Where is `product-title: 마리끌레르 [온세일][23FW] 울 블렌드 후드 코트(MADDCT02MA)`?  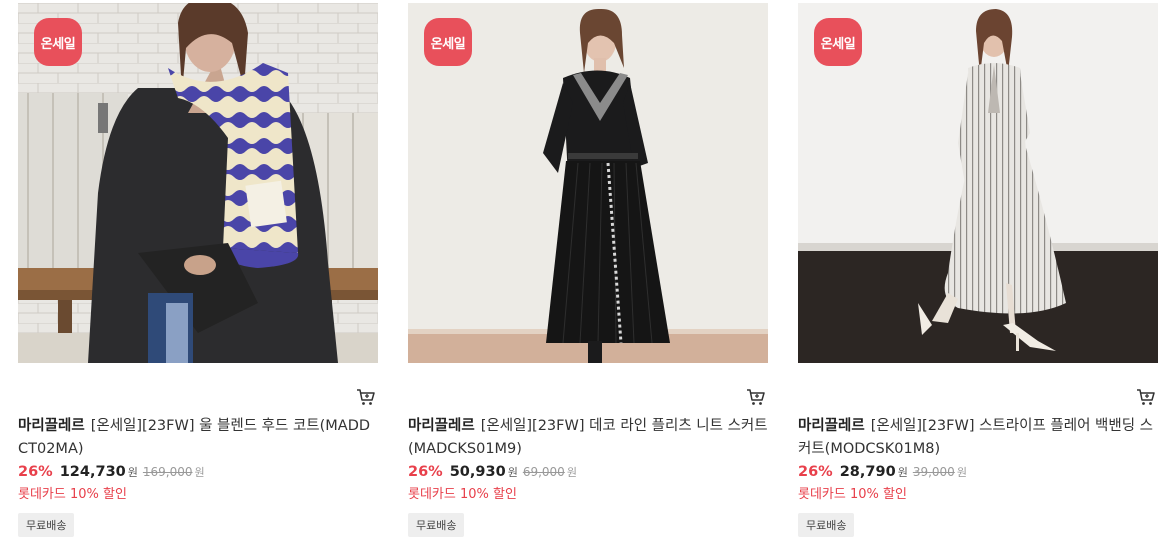 product-title: 마리끌레르 [온세일][23FW] 울 블렌드 후드 코트(MADDCT02MA) is located at coordinates (198, 438).